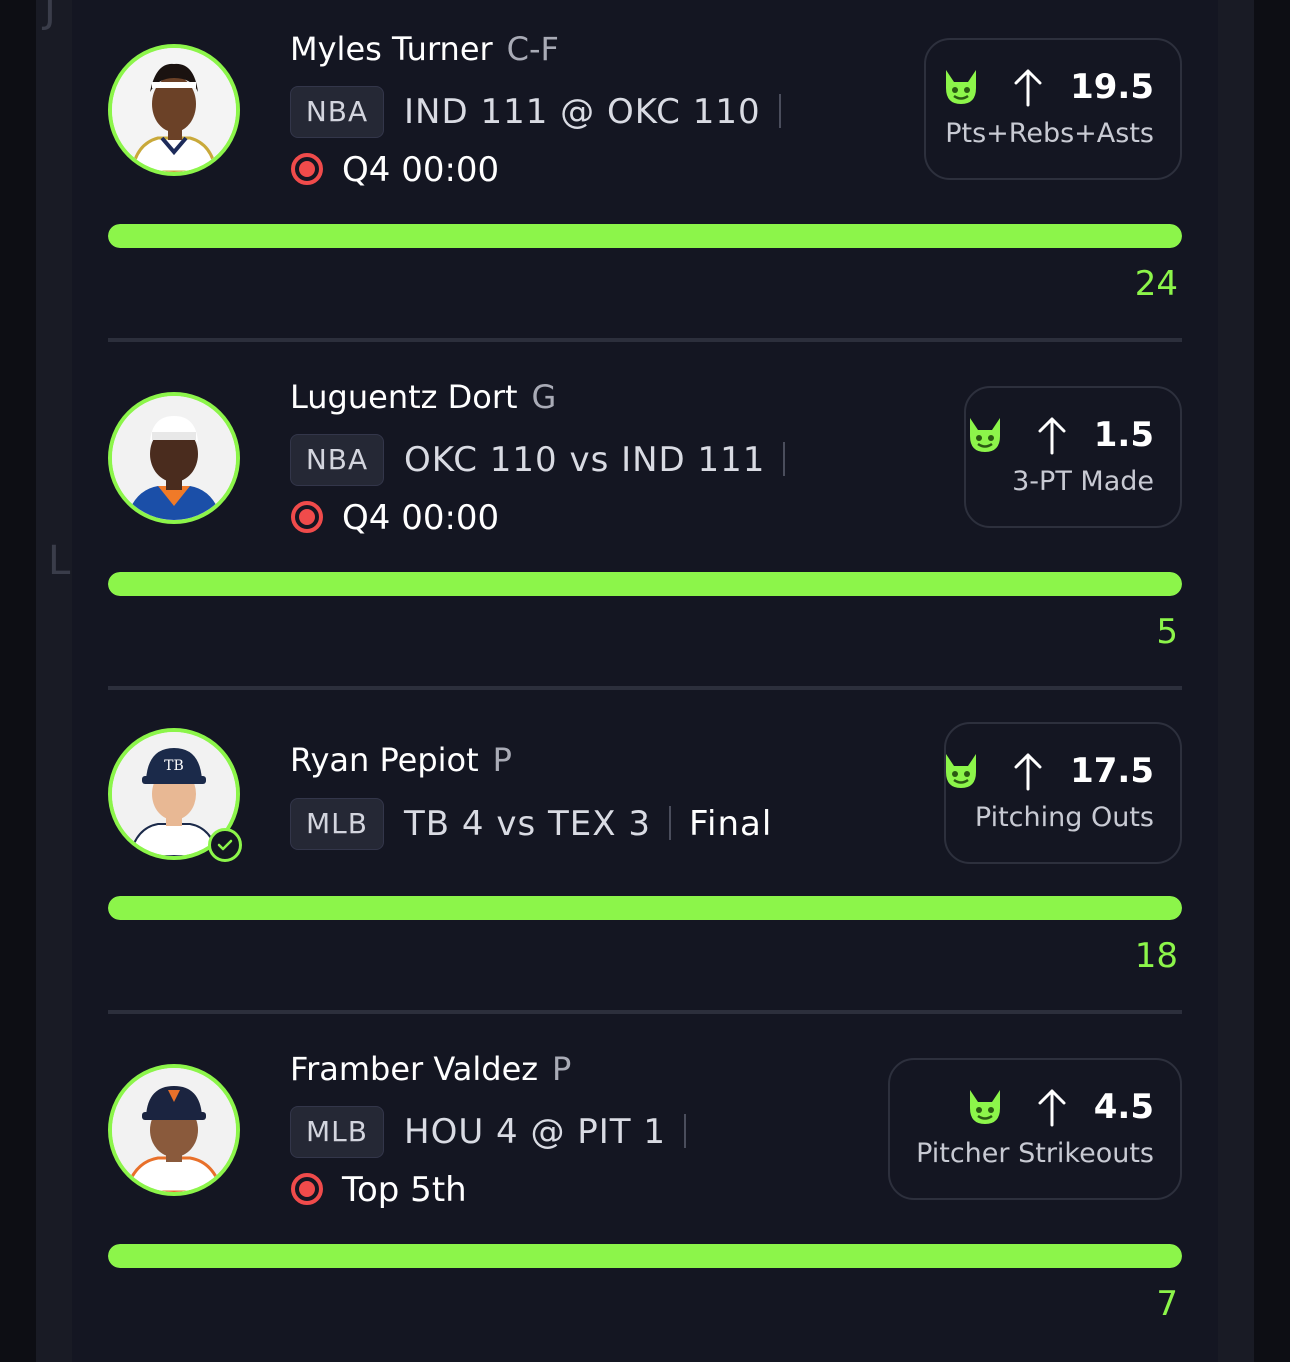 The image size is (1290, 1362). Describe the element at coordinates (1156, 284) in the screenshot. I see `result-value: 24` at that location.